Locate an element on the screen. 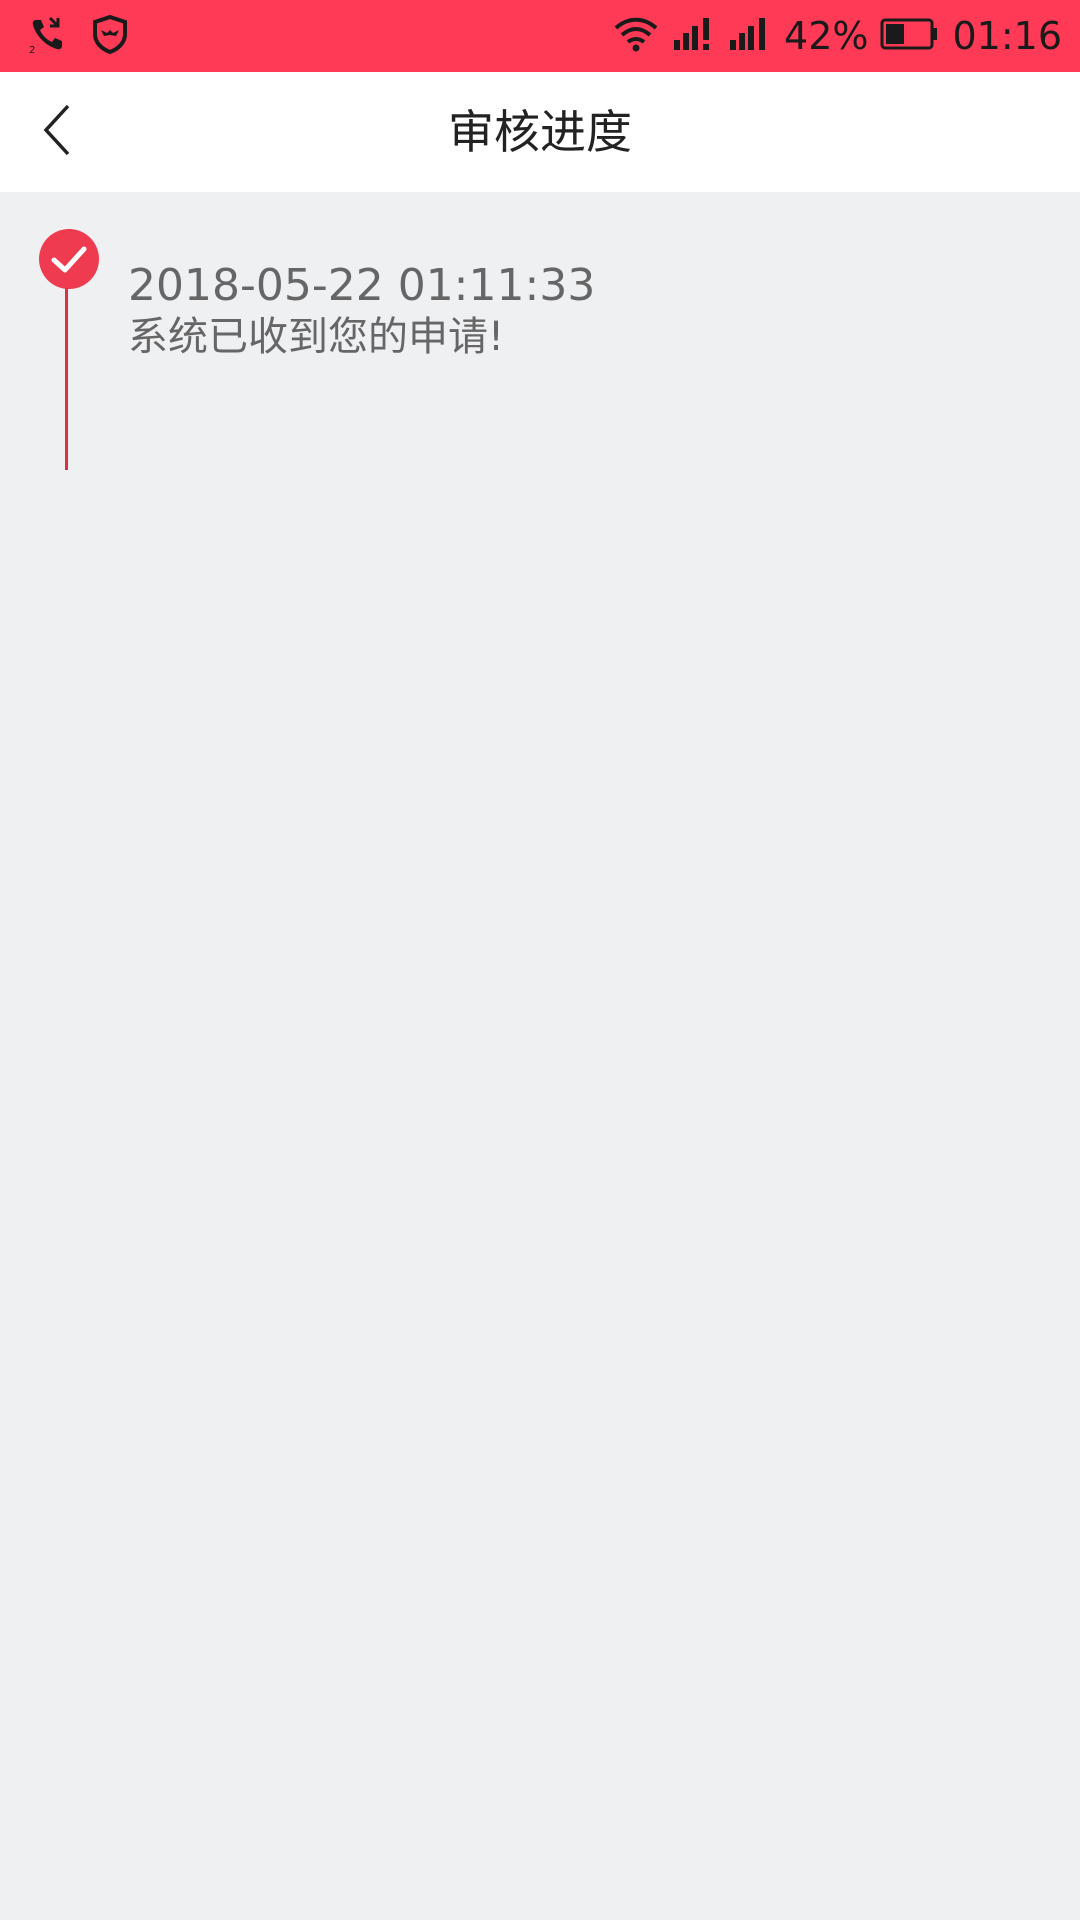 This screenshot has width=1080, height=1920. timeline-line is located at coordinates (66, 379).